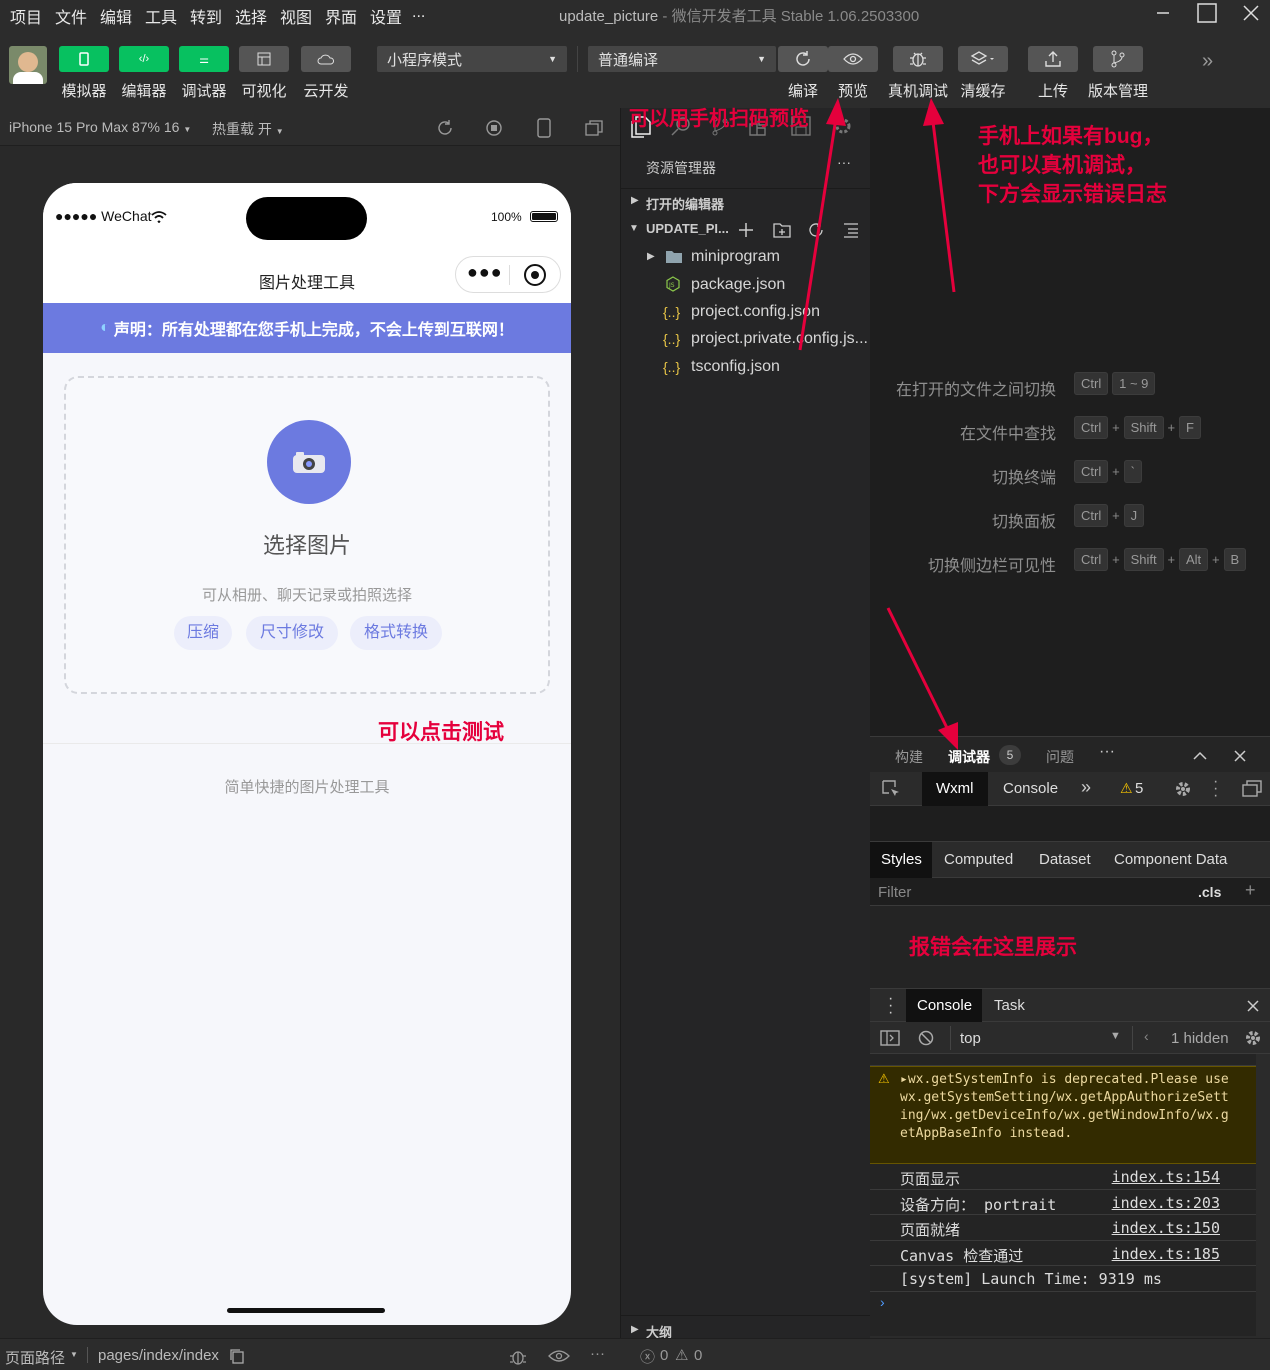  I want to click on mode-select: 小程序模式 ▼, so click(472, 59).